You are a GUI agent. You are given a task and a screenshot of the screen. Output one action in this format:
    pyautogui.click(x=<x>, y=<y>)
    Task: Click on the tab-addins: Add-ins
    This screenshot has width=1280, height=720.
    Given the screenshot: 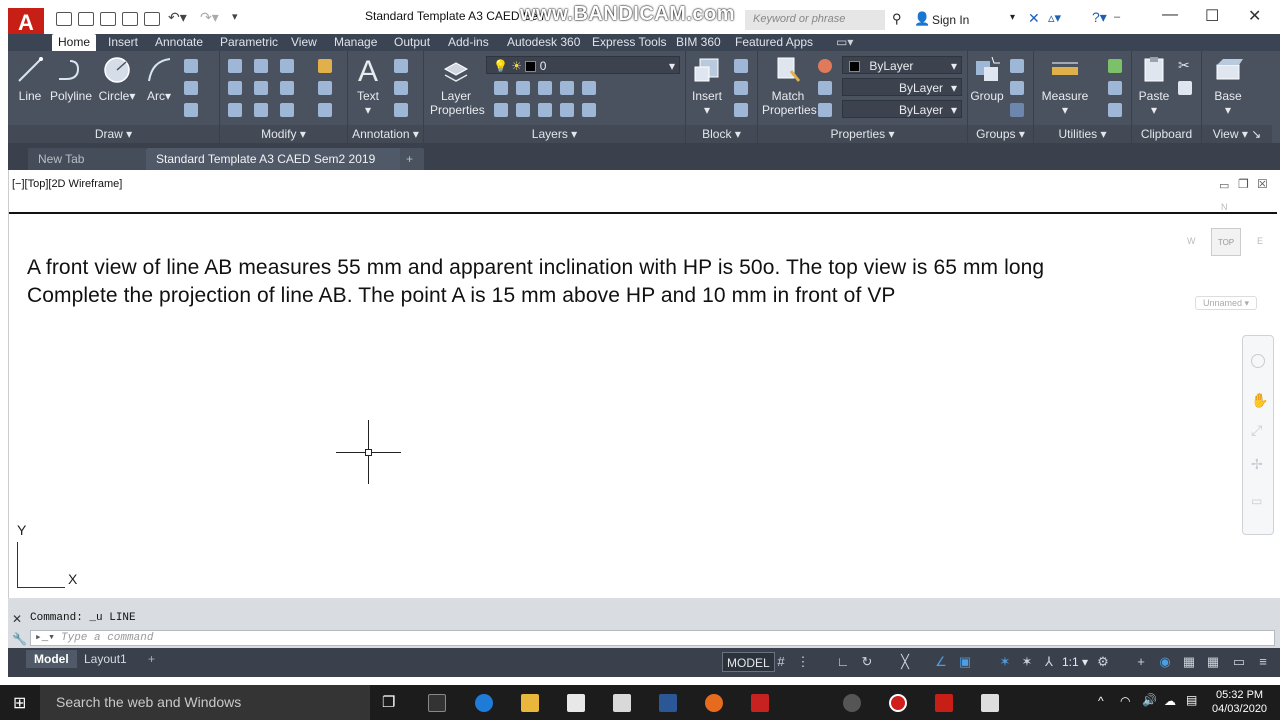 What is the action you would take?
    pyautogui.click(x=468, y=42)
    